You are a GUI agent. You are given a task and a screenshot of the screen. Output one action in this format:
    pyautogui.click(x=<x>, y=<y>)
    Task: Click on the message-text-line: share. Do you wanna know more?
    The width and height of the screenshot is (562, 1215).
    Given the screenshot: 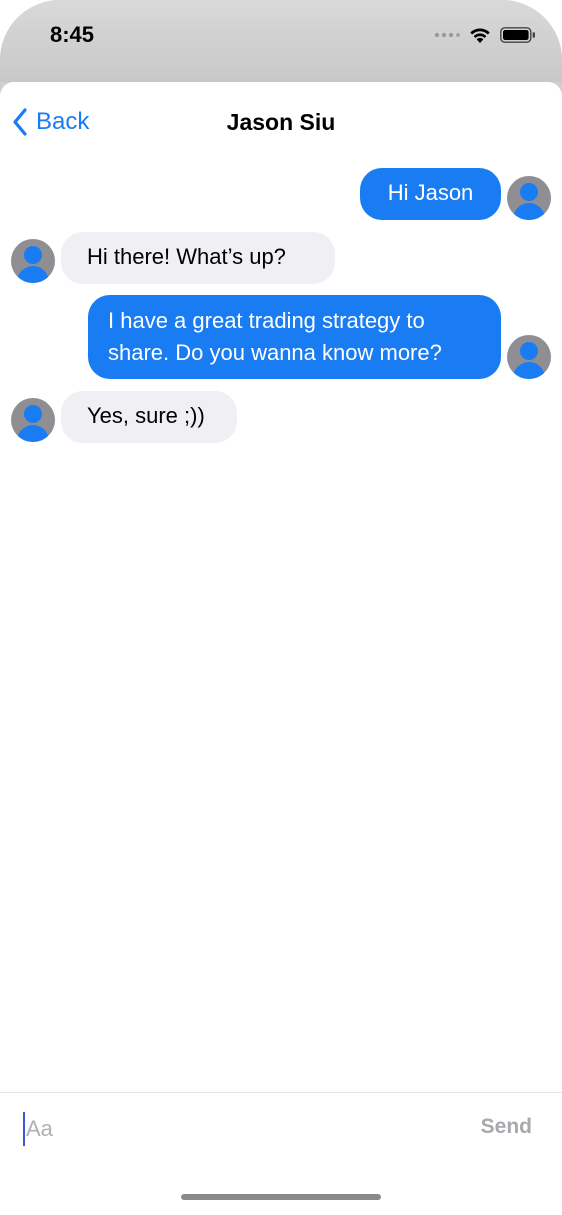 What is the action you would take?
    pyautogui.click(x=275, y=352)
    